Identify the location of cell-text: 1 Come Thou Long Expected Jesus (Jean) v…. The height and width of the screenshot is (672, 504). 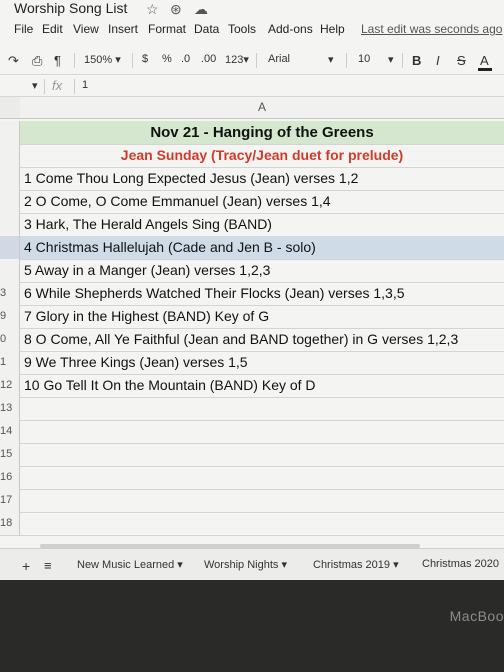
(191, 178).